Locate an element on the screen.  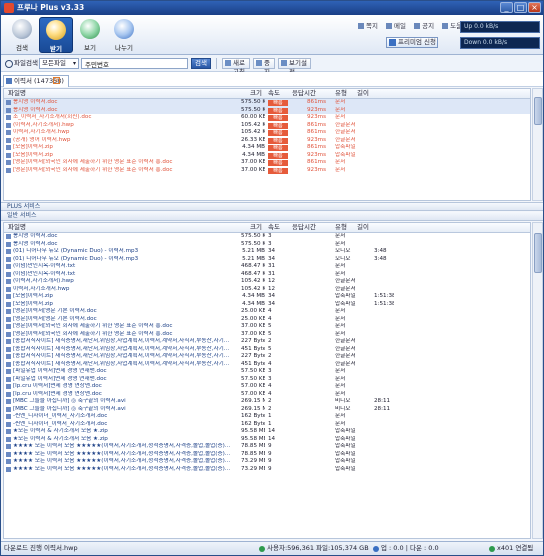
plus-service-bar: PLUS 서비스 is located at coordinates (272, 206).